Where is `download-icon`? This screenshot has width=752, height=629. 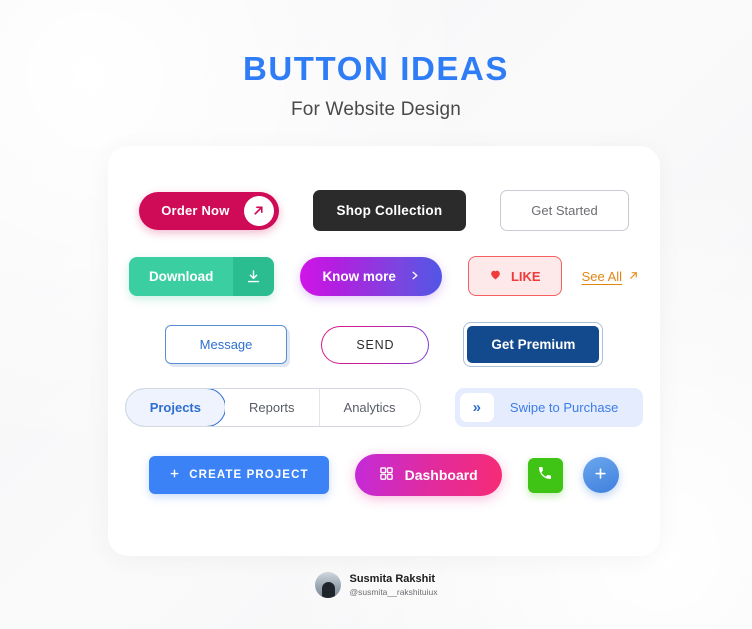
download-icon is located at coordinates (254, 276).